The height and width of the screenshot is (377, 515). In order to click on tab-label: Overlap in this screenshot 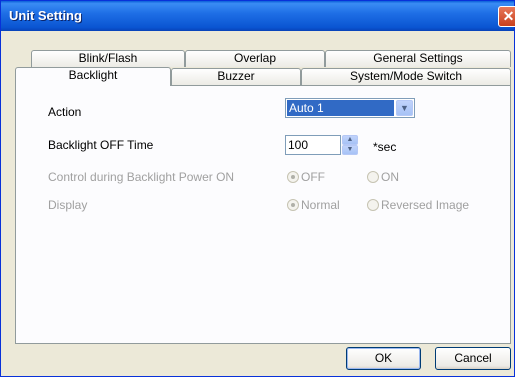, I will do `click(255, 58)`.